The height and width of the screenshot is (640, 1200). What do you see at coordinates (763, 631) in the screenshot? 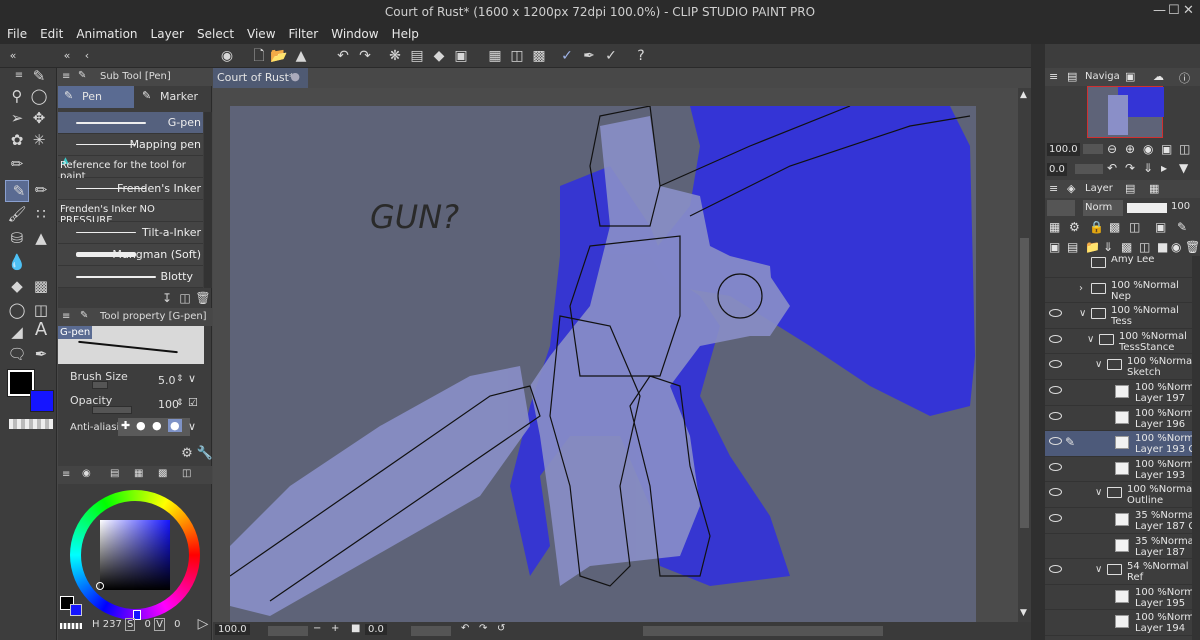
I see `horizontal-scrollbar` at bounding box center [763, 631].